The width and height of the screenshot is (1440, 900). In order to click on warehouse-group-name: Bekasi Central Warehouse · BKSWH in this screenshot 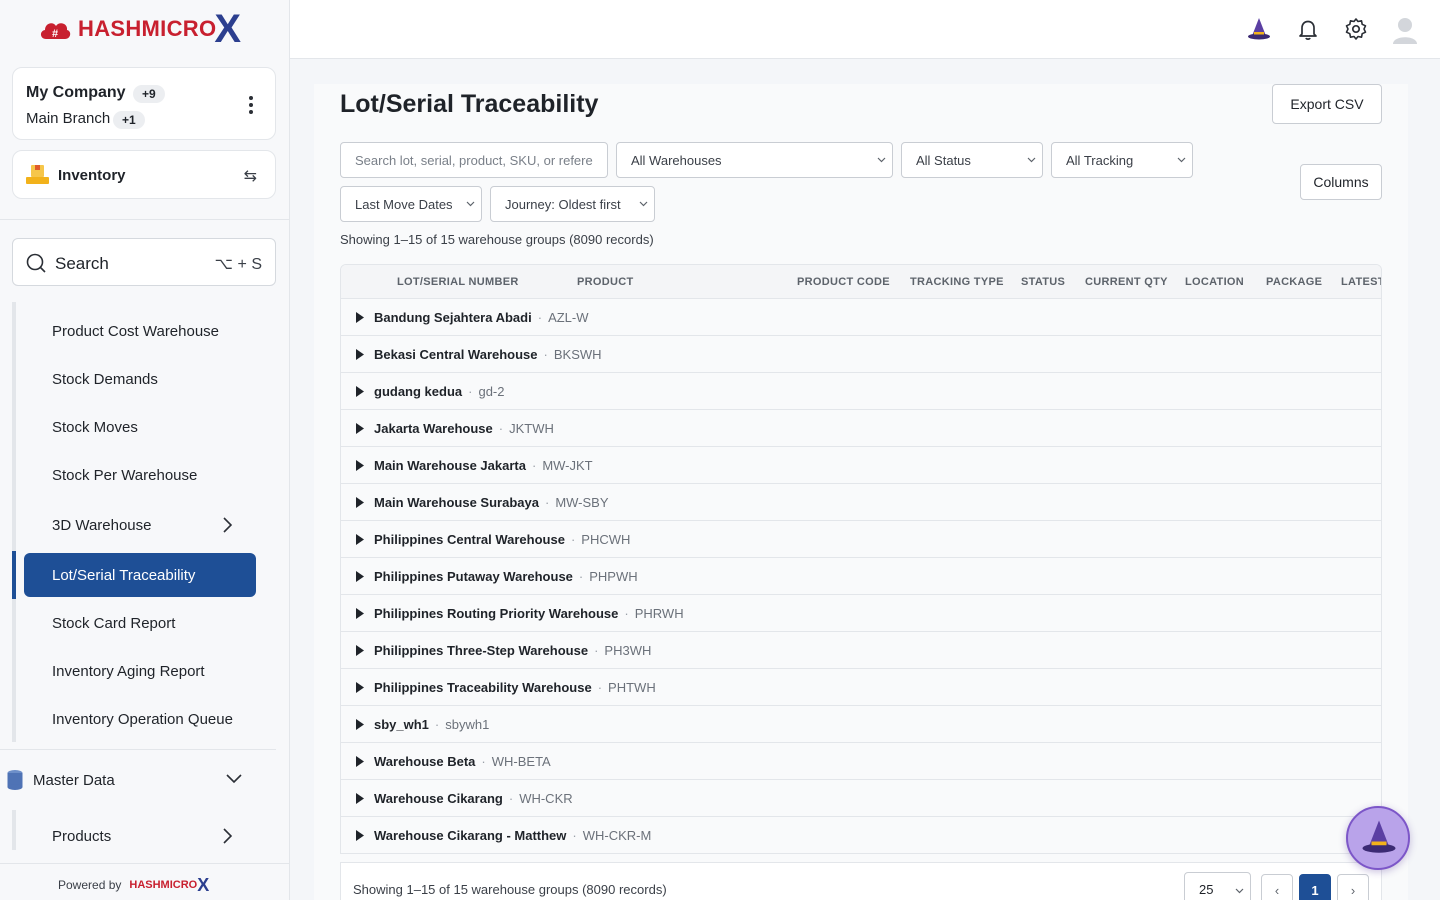, I will do `click(488, 354)`.